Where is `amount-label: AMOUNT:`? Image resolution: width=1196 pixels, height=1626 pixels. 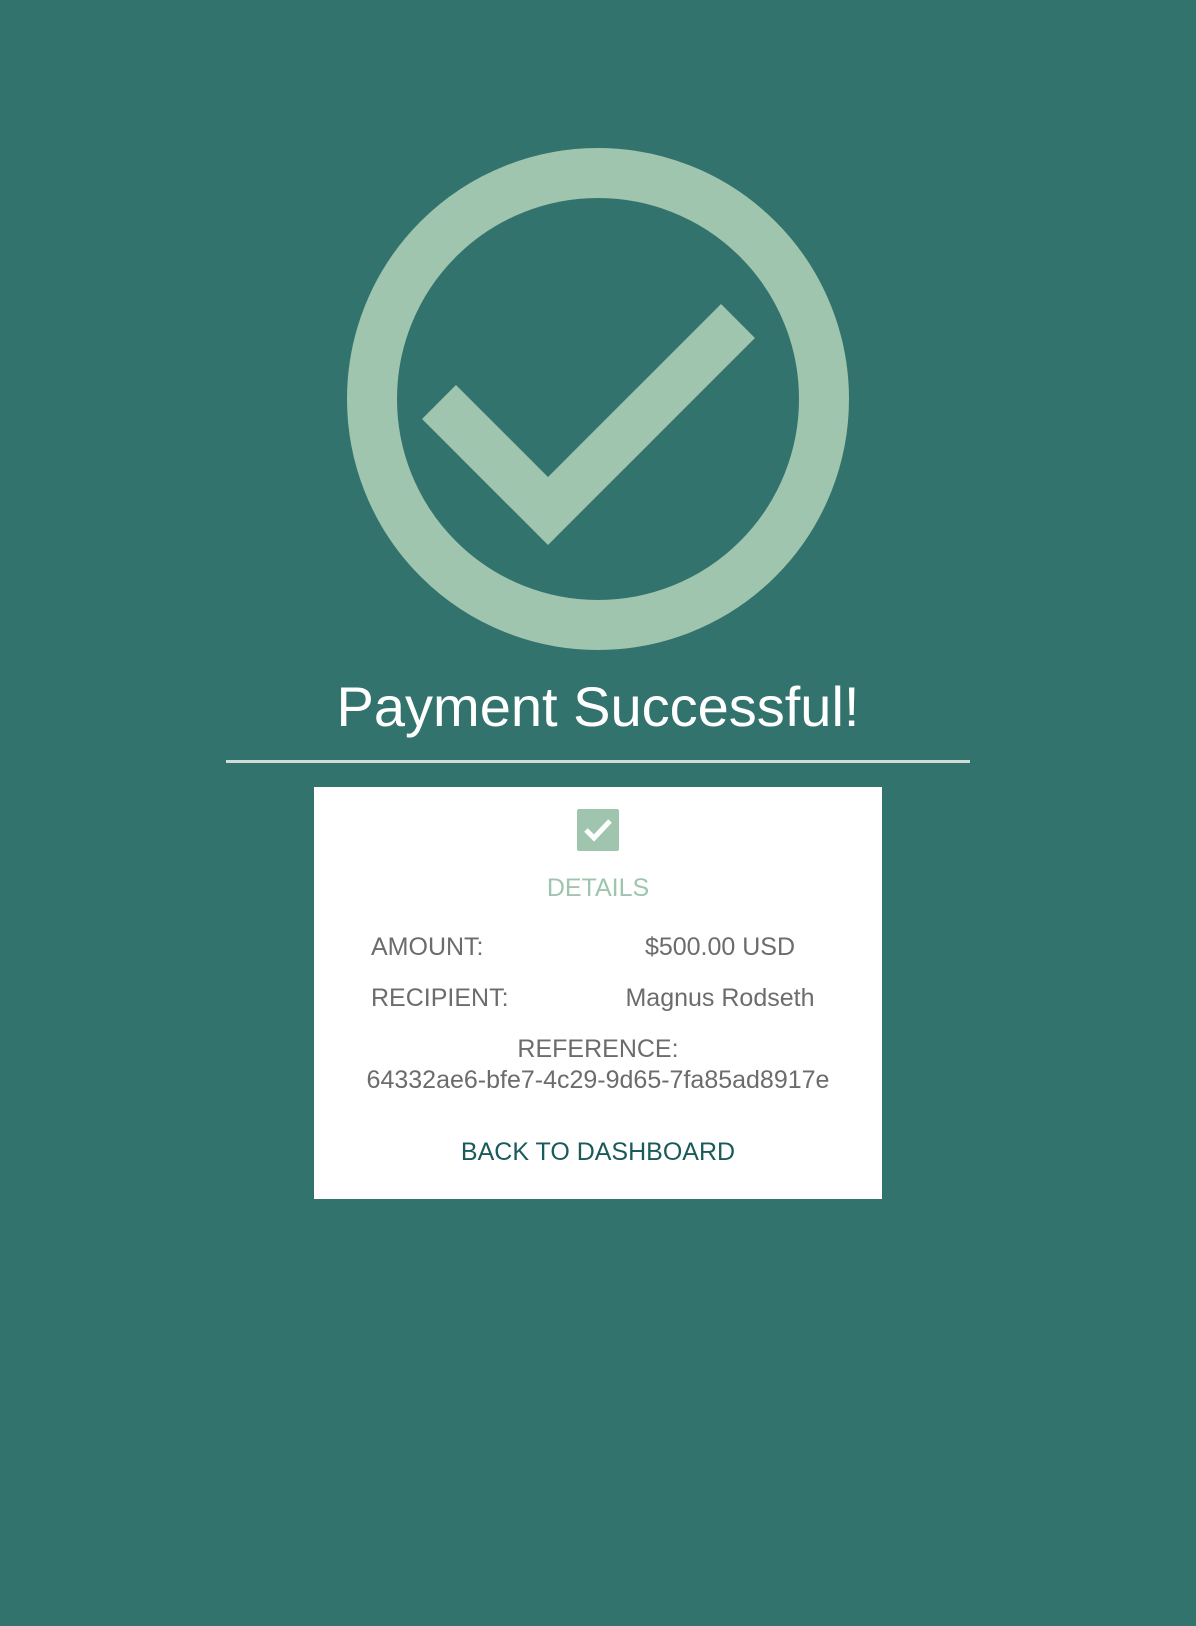 amount-label: AMOUNT: is located at coordinates (427, 947).